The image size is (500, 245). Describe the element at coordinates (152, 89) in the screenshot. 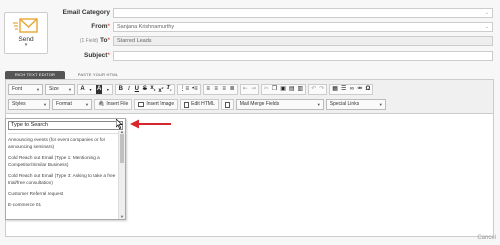

I see `subscript-button: x2` at that location.